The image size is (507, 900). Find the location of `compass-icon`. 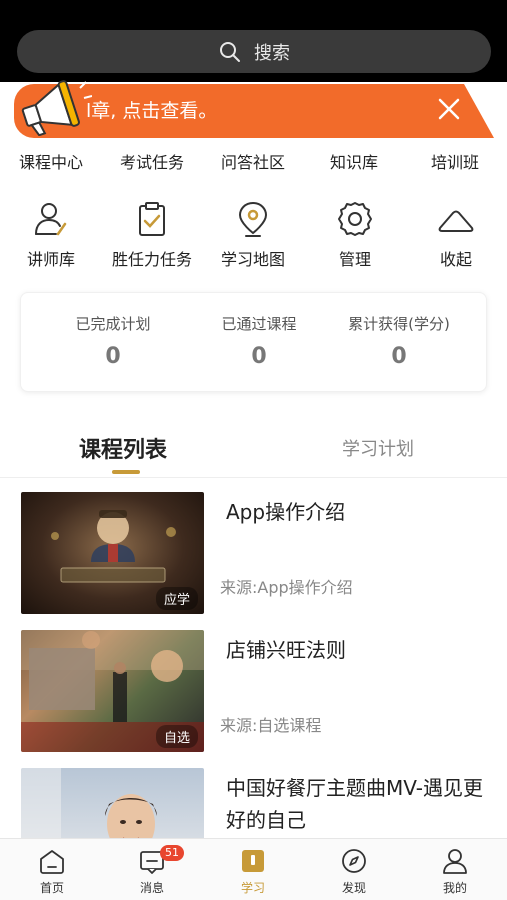

compass-icon is located at coordinates (354, 861).